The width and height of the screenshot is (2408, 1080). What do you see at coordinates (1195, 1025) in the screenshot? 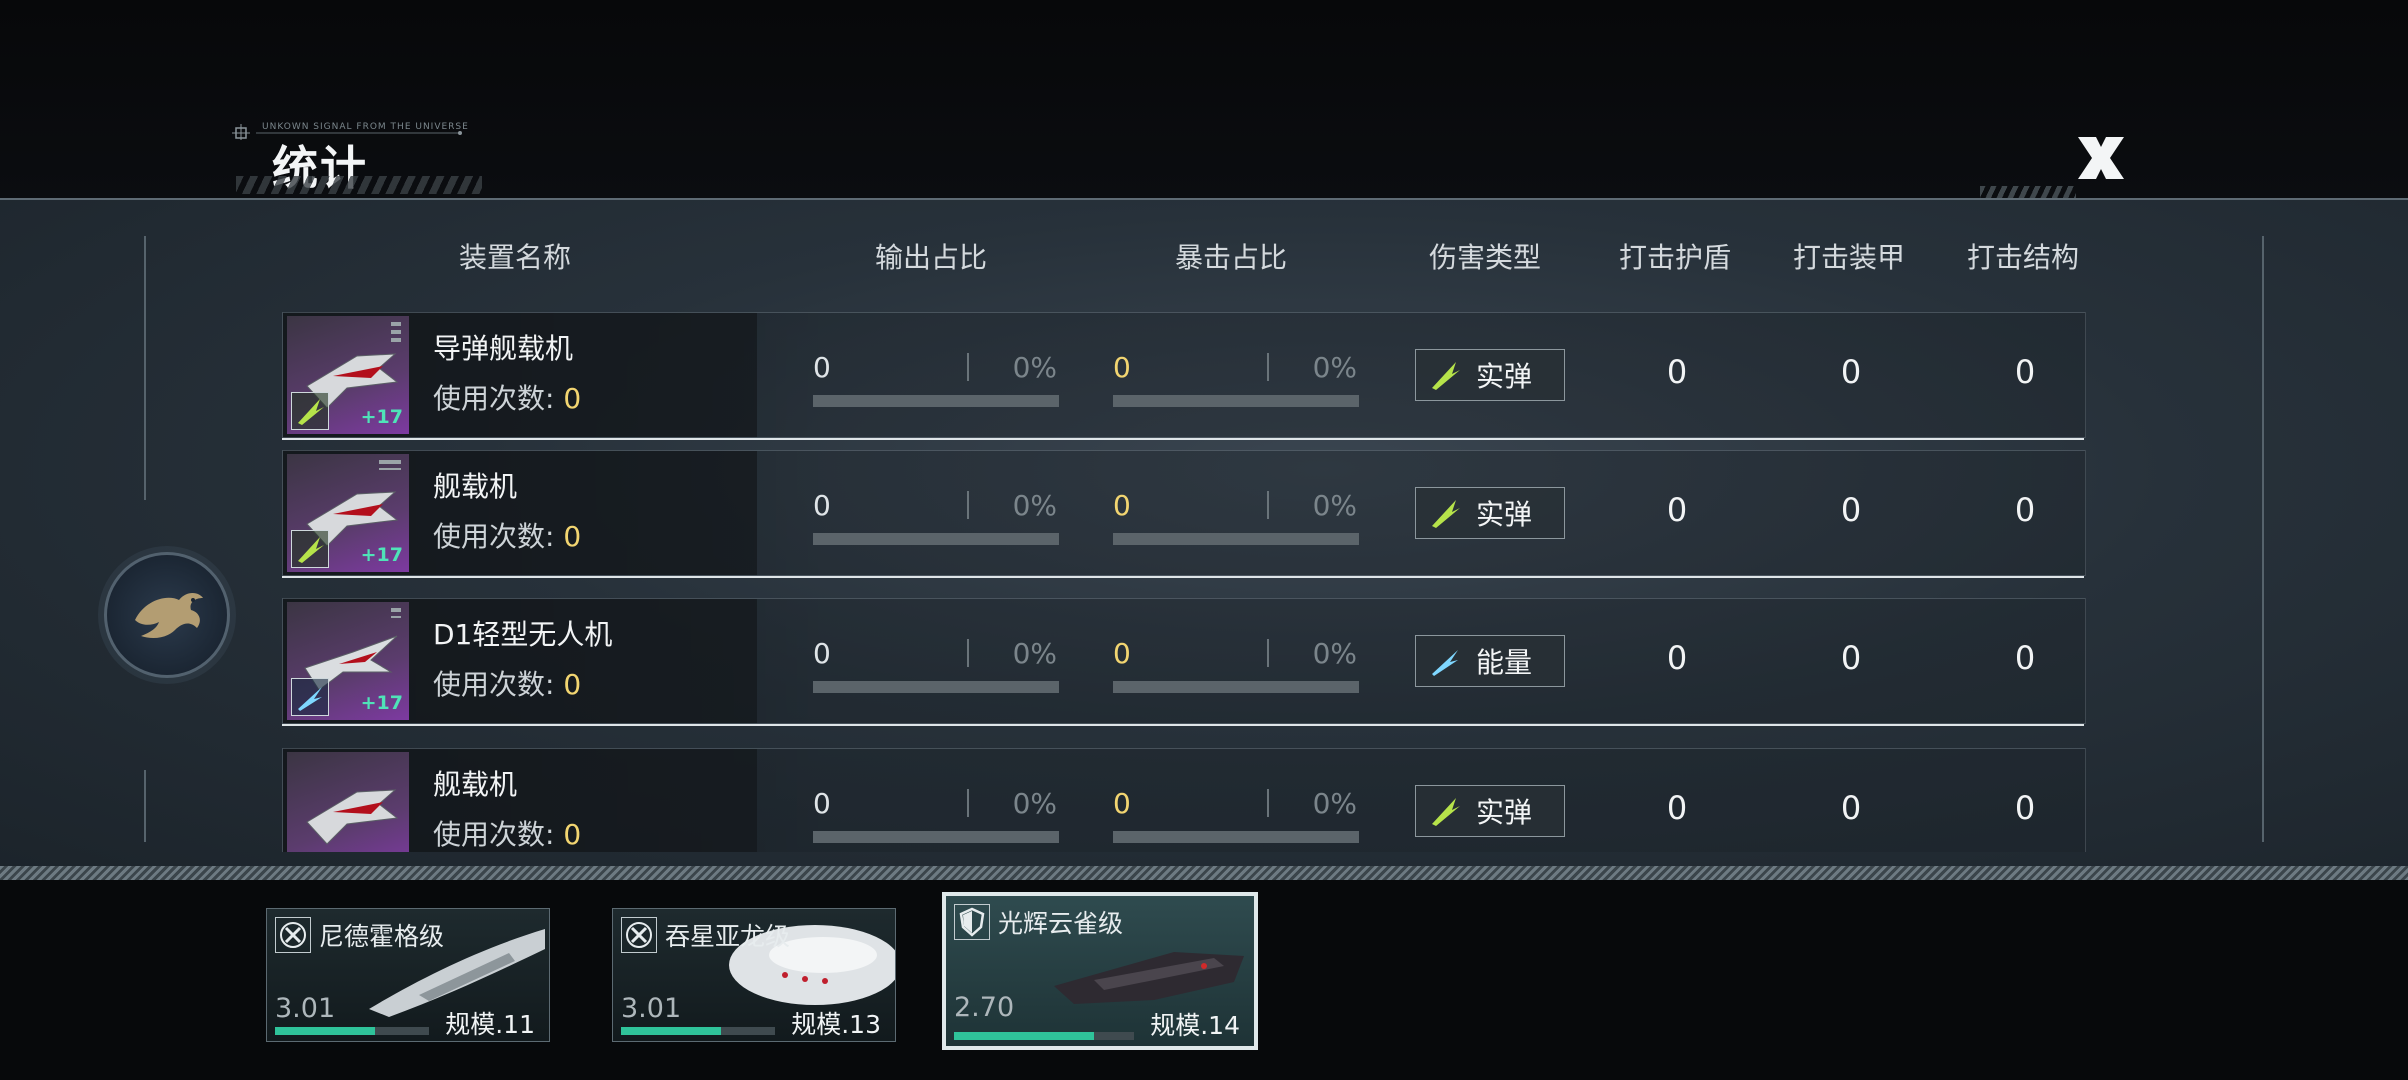
I see `ship-scale: 规模.14` at bounding box center [1195, 1025].